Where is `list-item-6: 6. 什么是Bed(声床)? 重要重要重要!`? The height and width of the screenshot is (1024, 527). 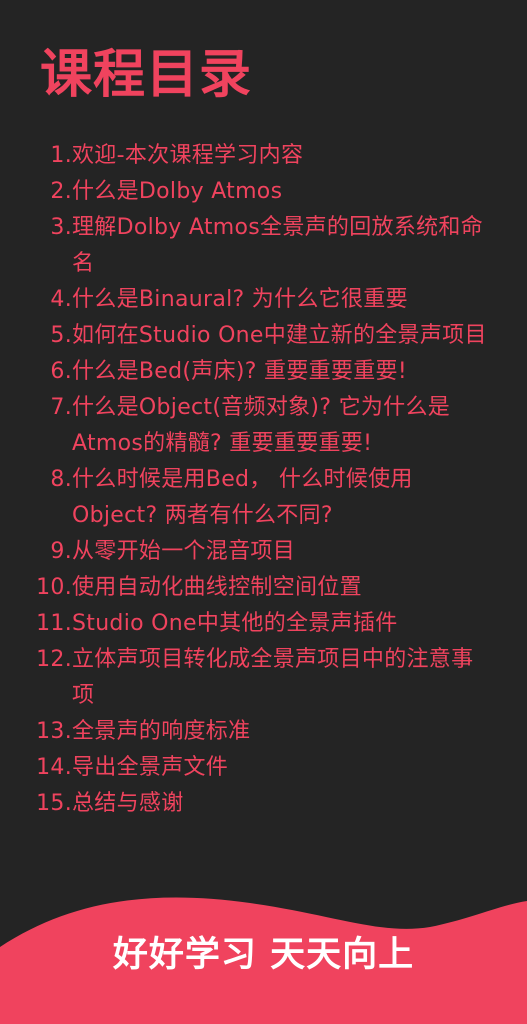 list-item-6: 6. 什么是Bed(声床)? 重要重要重要! is located at coordinates (262, 372).